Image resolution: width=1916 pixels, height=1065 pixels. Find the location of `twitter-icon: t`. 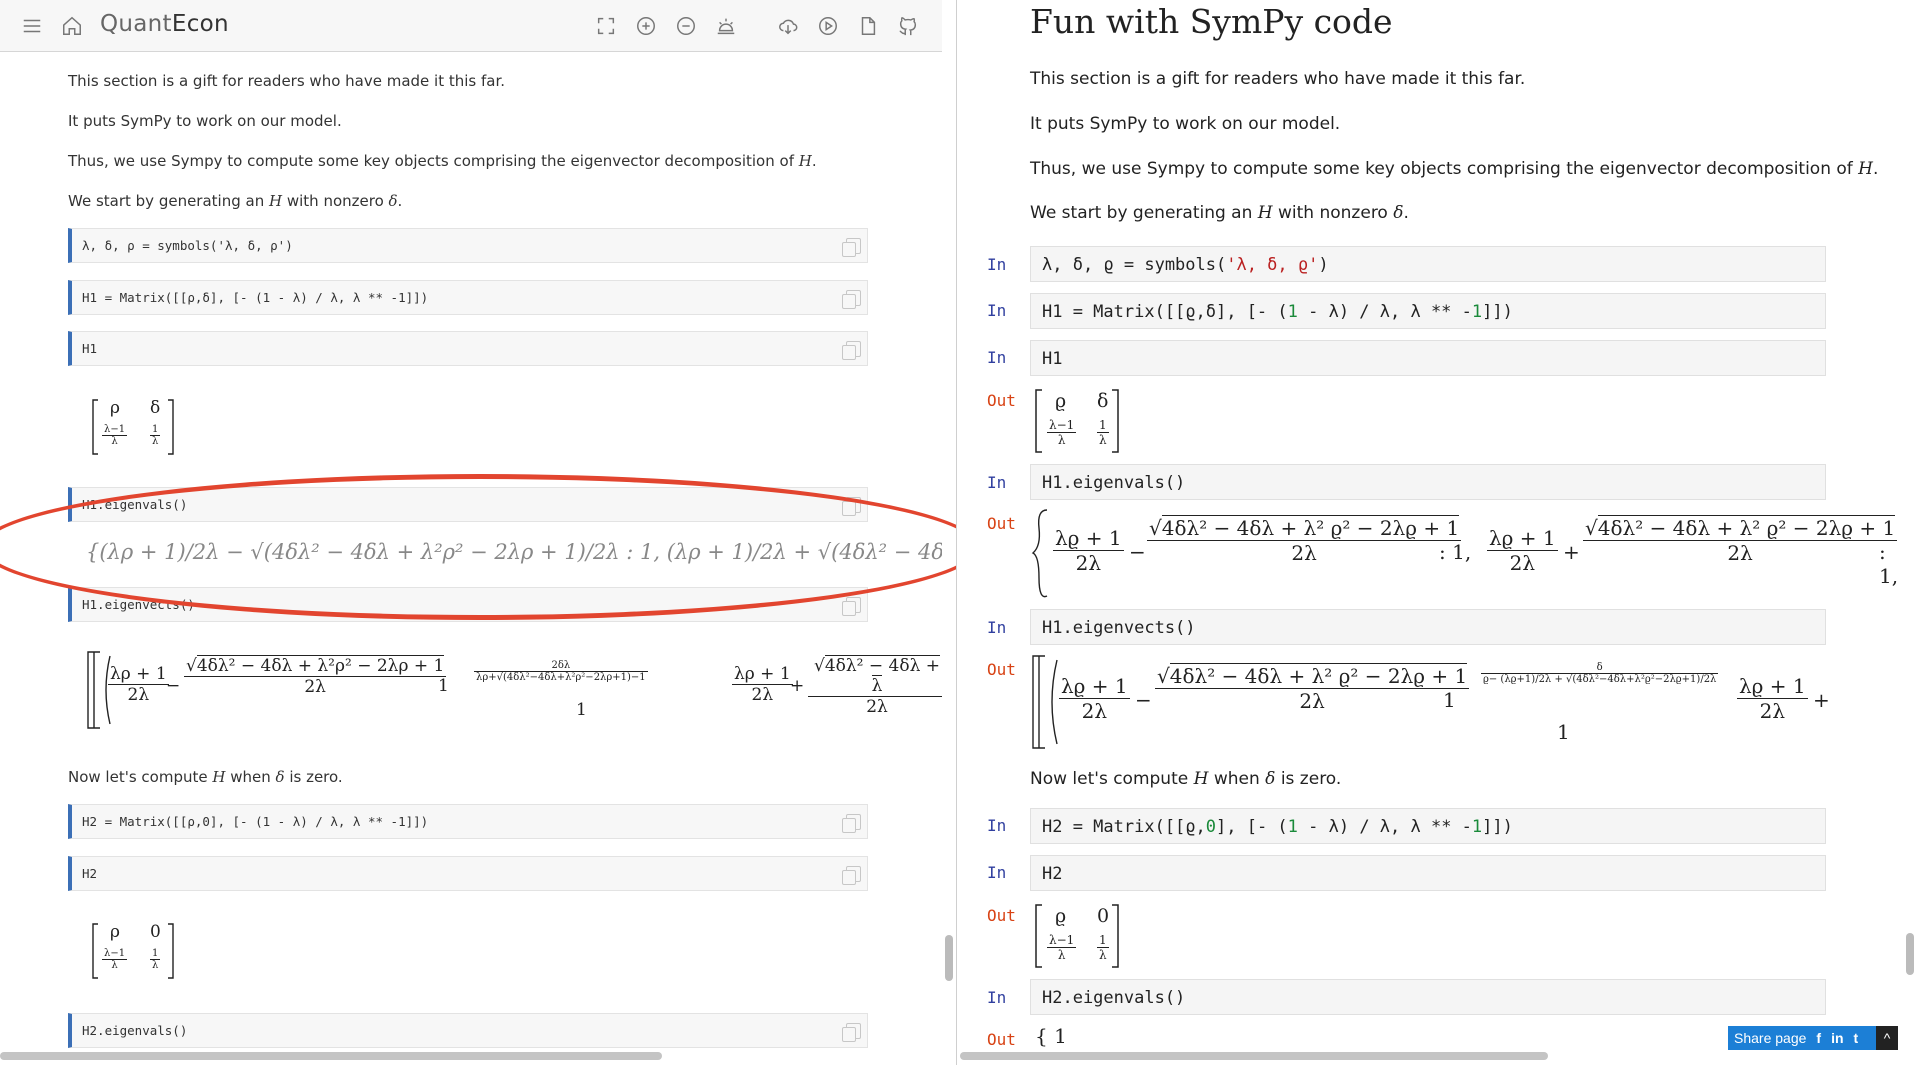

twitter-icon: t is located at coordinates (1856, 1038).